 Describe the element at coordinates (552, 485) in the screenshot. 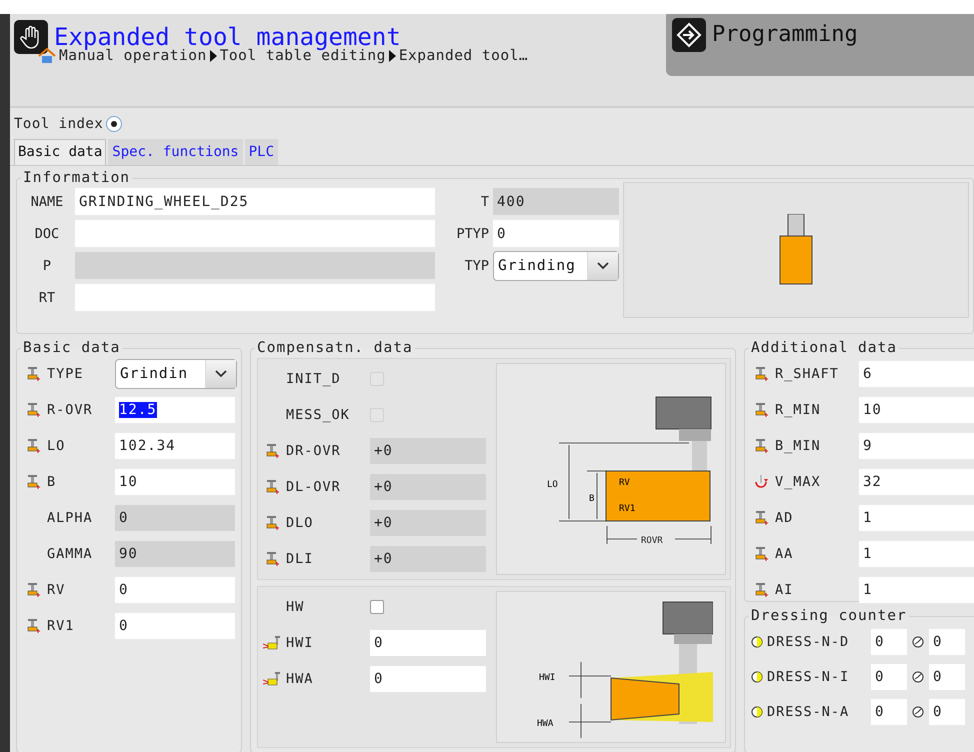

I see `diagram-label: LO` at that location.